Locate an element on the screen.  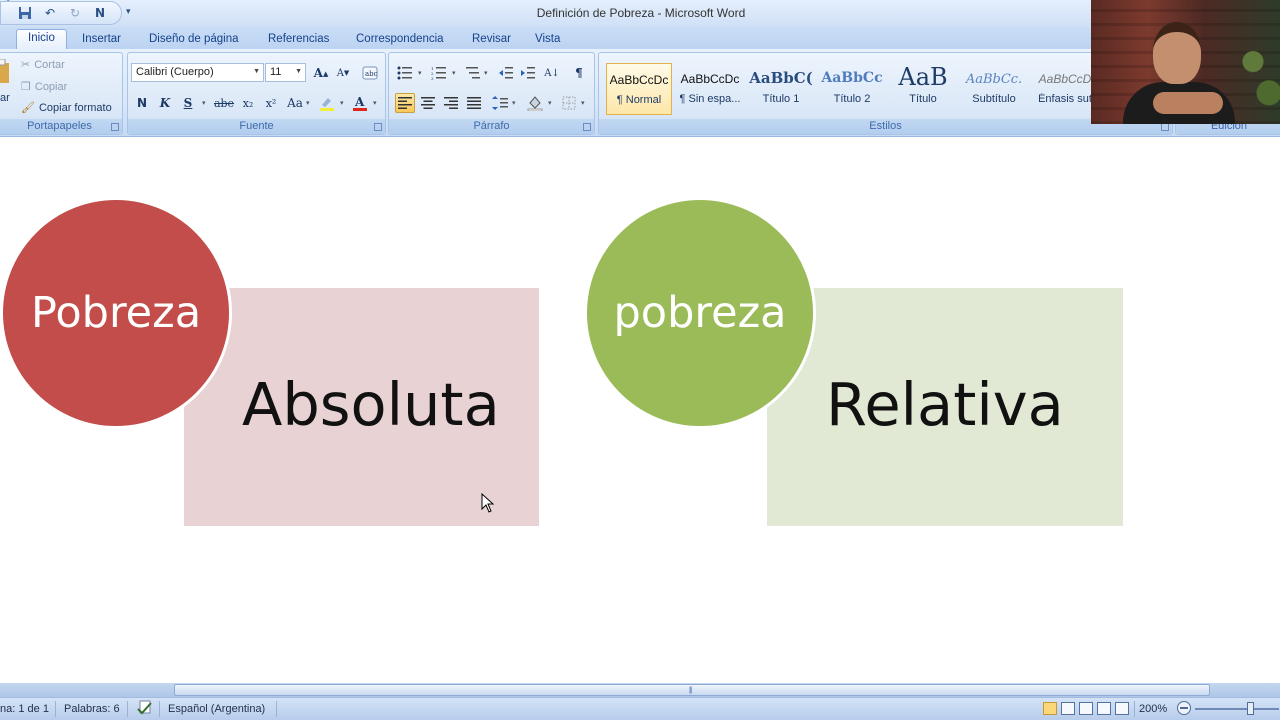
zoom-out-icon is located at coordinates (1184, 709).